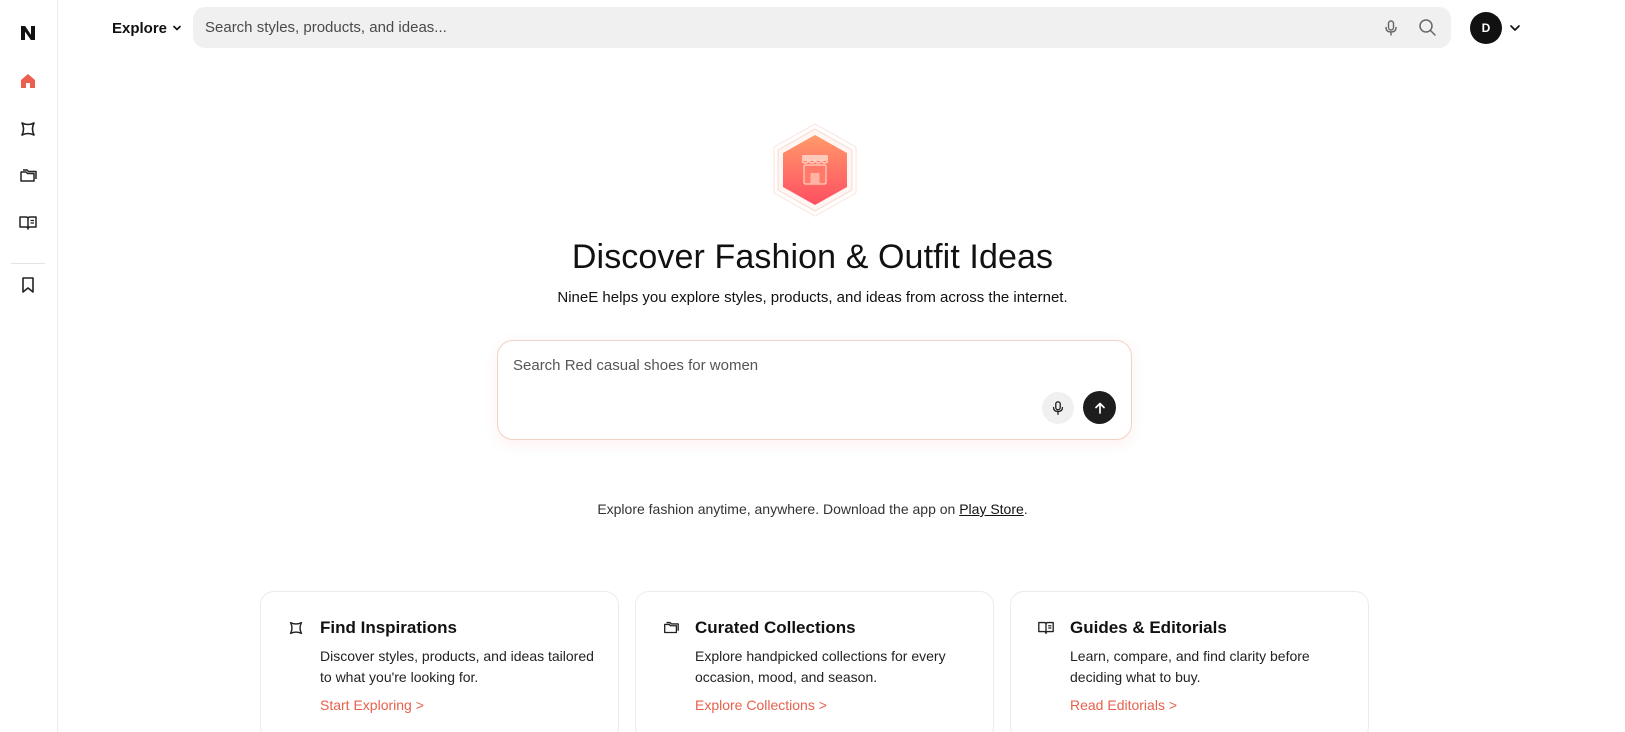 This screenshot has height=732, width=1625. I want to click on play-store-link: Play Store, so click(991, 509).